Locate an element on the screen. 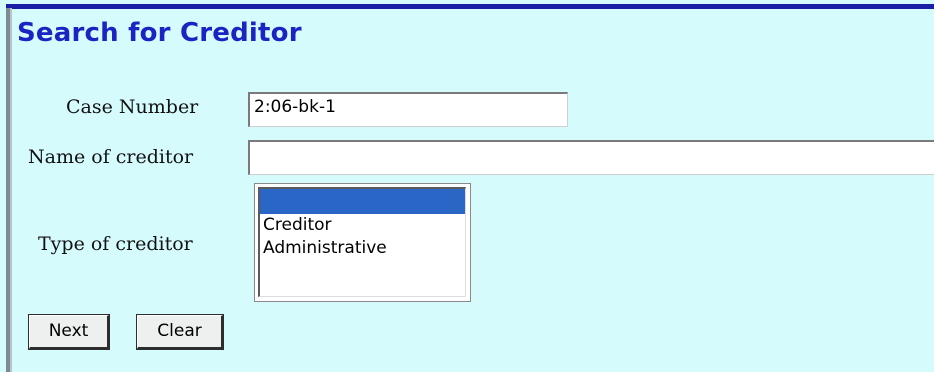  page-title: Search for Creditor is located at coordinates (159, 33).